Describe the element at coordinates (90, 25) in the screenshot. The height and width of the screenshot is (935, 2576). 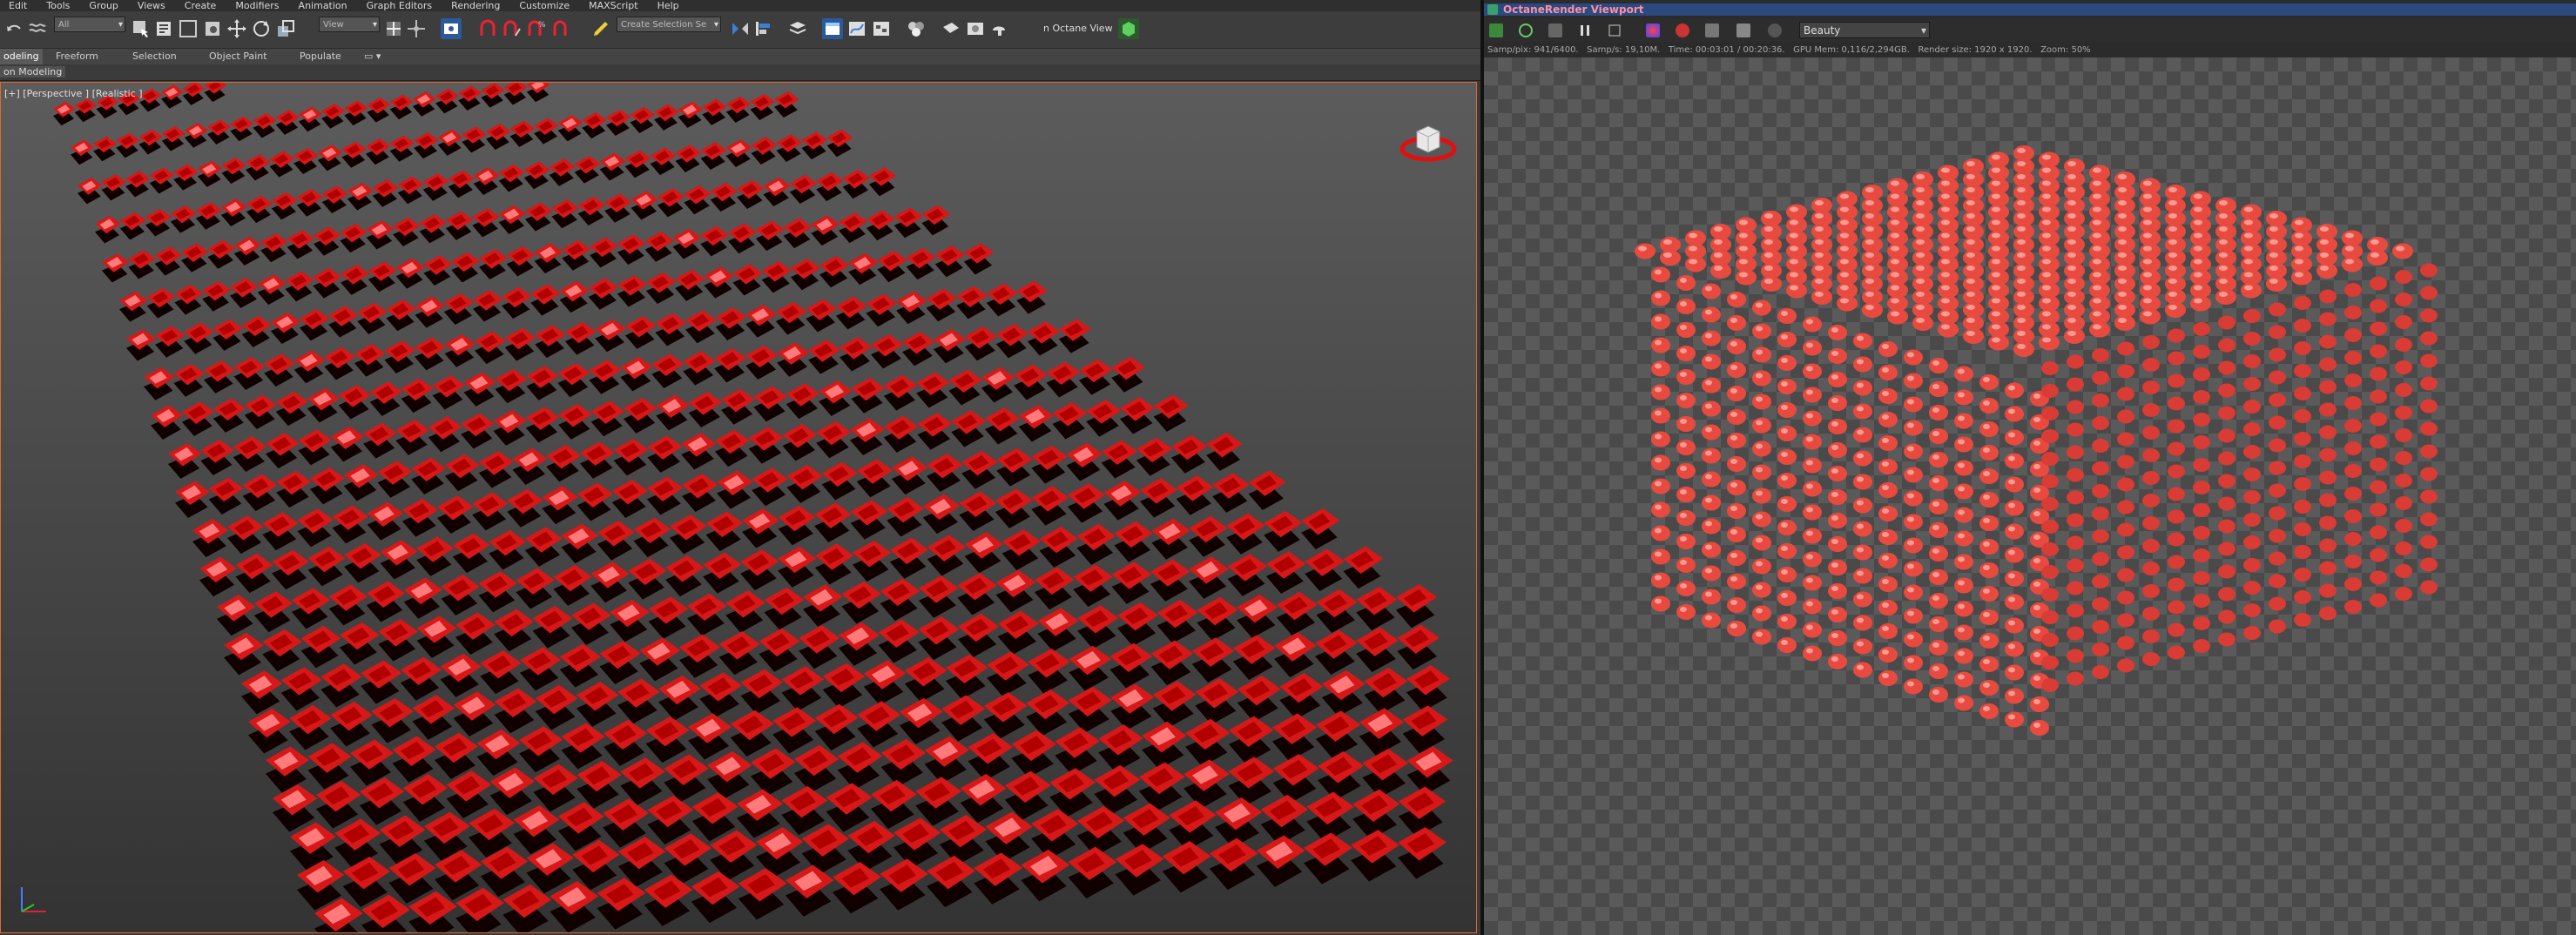
I see `selection-filter-dropdown: All` at that location.